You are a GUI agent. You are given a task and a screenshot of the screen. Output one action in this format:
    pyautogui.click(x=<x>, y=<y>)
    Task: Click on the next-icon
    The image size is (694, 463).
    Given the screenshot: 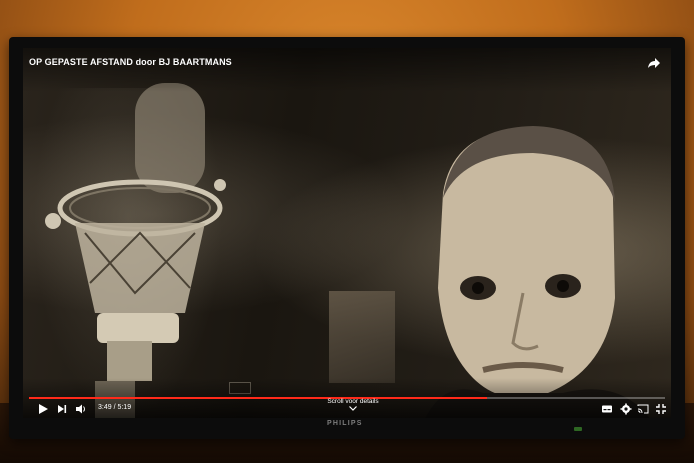 What is the action you would take?
    pyautogui.click(x=62, y=409)
    